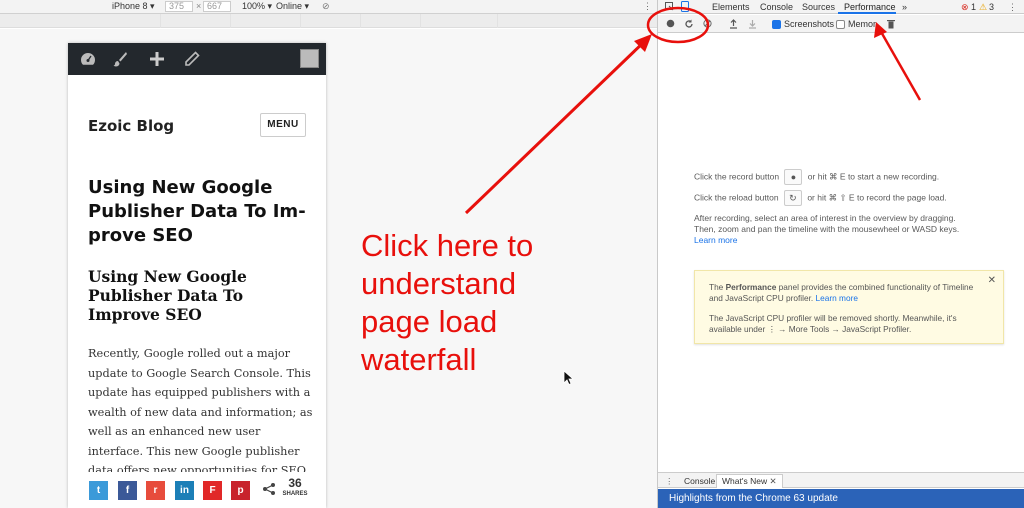 The width and height of the screenshot is (1024, 508). I want to click on record-shortcut-text: or hit ⌘ E to start a new recording., so click(873, 176).